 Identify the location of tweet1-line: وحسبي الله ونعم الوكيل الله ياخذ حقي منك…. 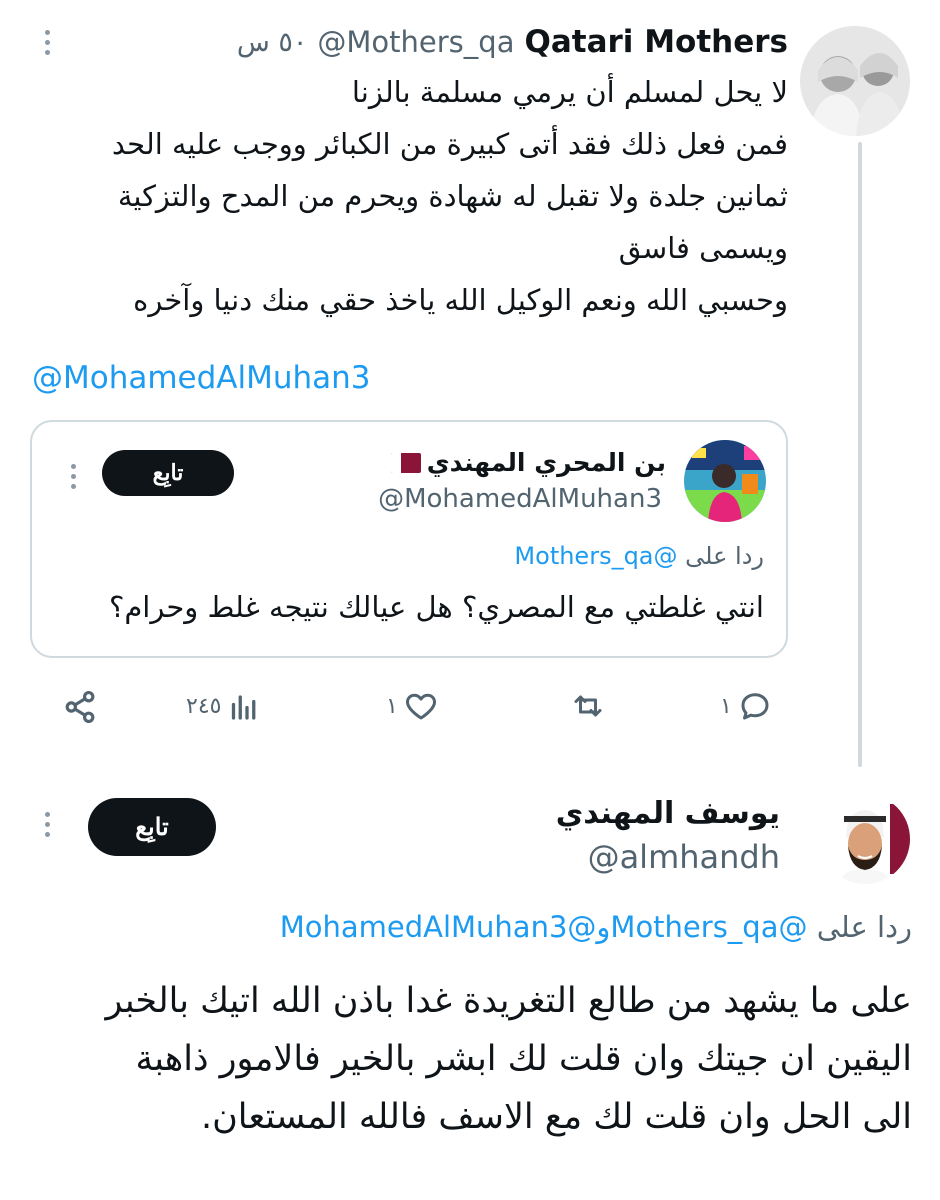
(460, 300).